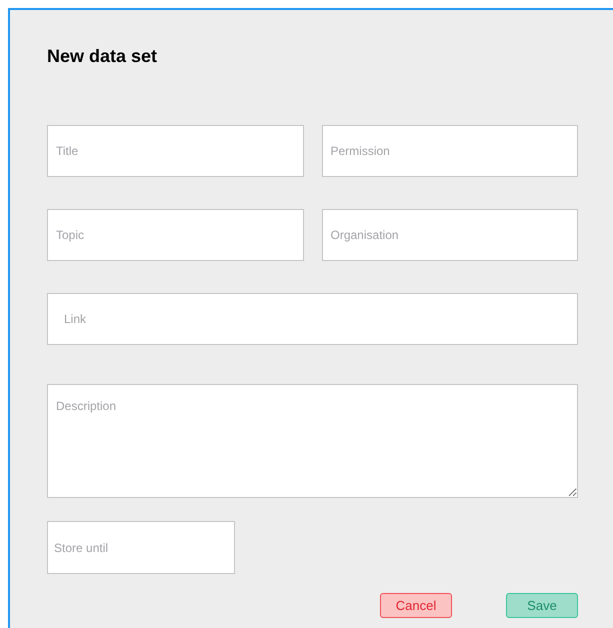  I want to click on text-field: Title, so click(175, 151).